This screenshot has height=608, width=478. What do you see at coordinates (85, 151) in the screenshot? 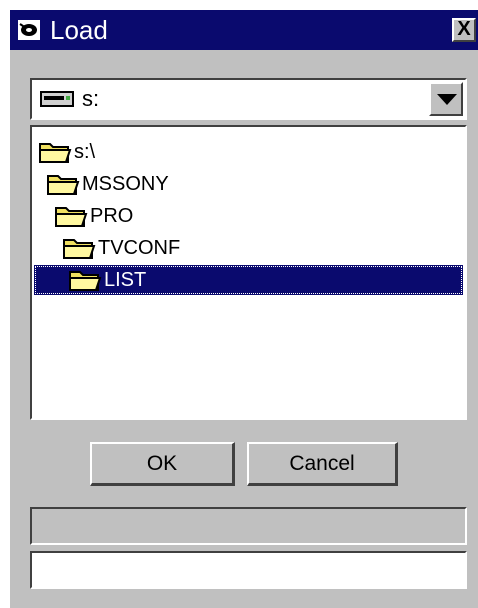
I see `folder-item-label: s:\` at bounding box center [85, 151].